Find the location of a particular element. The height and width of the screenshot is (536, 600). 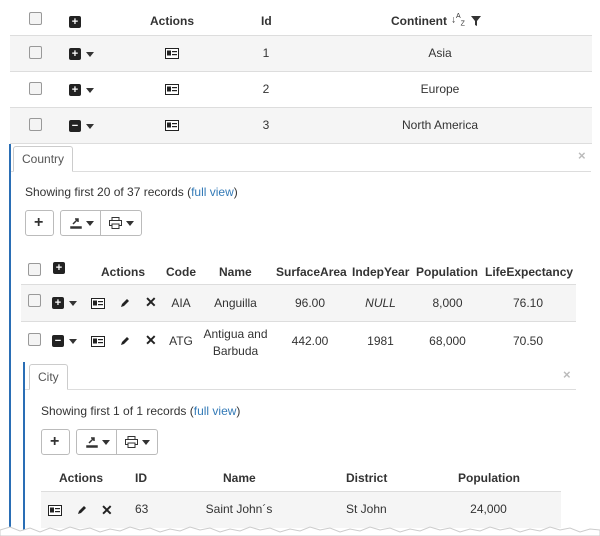

header-id: Id is located at coordinates (266, 21).